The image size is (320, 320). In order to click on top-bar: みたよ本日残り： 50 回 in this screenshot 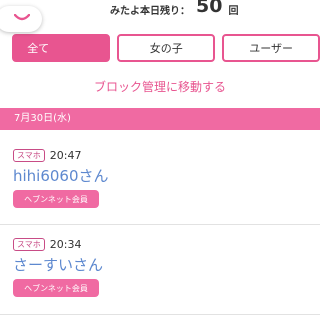, I will do `click(160, 15)`.